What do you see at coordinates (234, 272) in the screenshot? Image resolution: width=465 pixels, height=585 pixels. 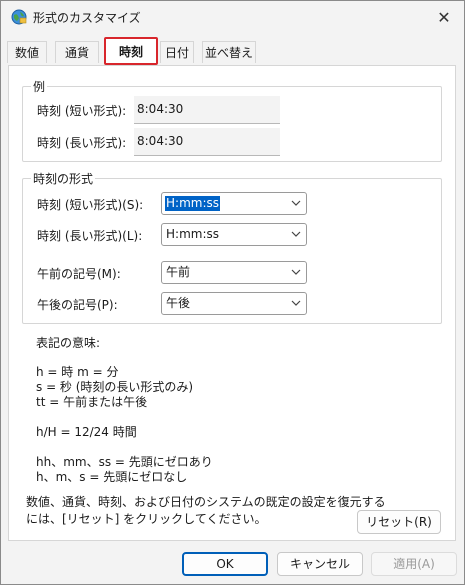 I see `am-symbol-combo: 午前` at bounding box center [234, 272].